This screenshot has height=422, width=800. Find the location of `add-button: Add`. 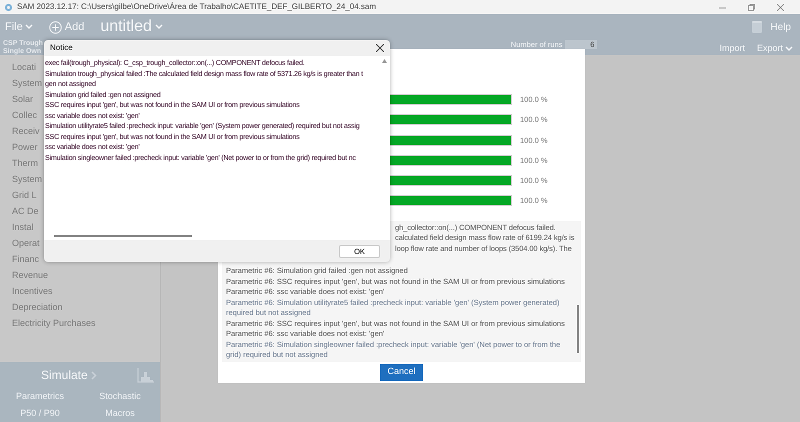

add-button: Add is located at coordinates (66, 27).